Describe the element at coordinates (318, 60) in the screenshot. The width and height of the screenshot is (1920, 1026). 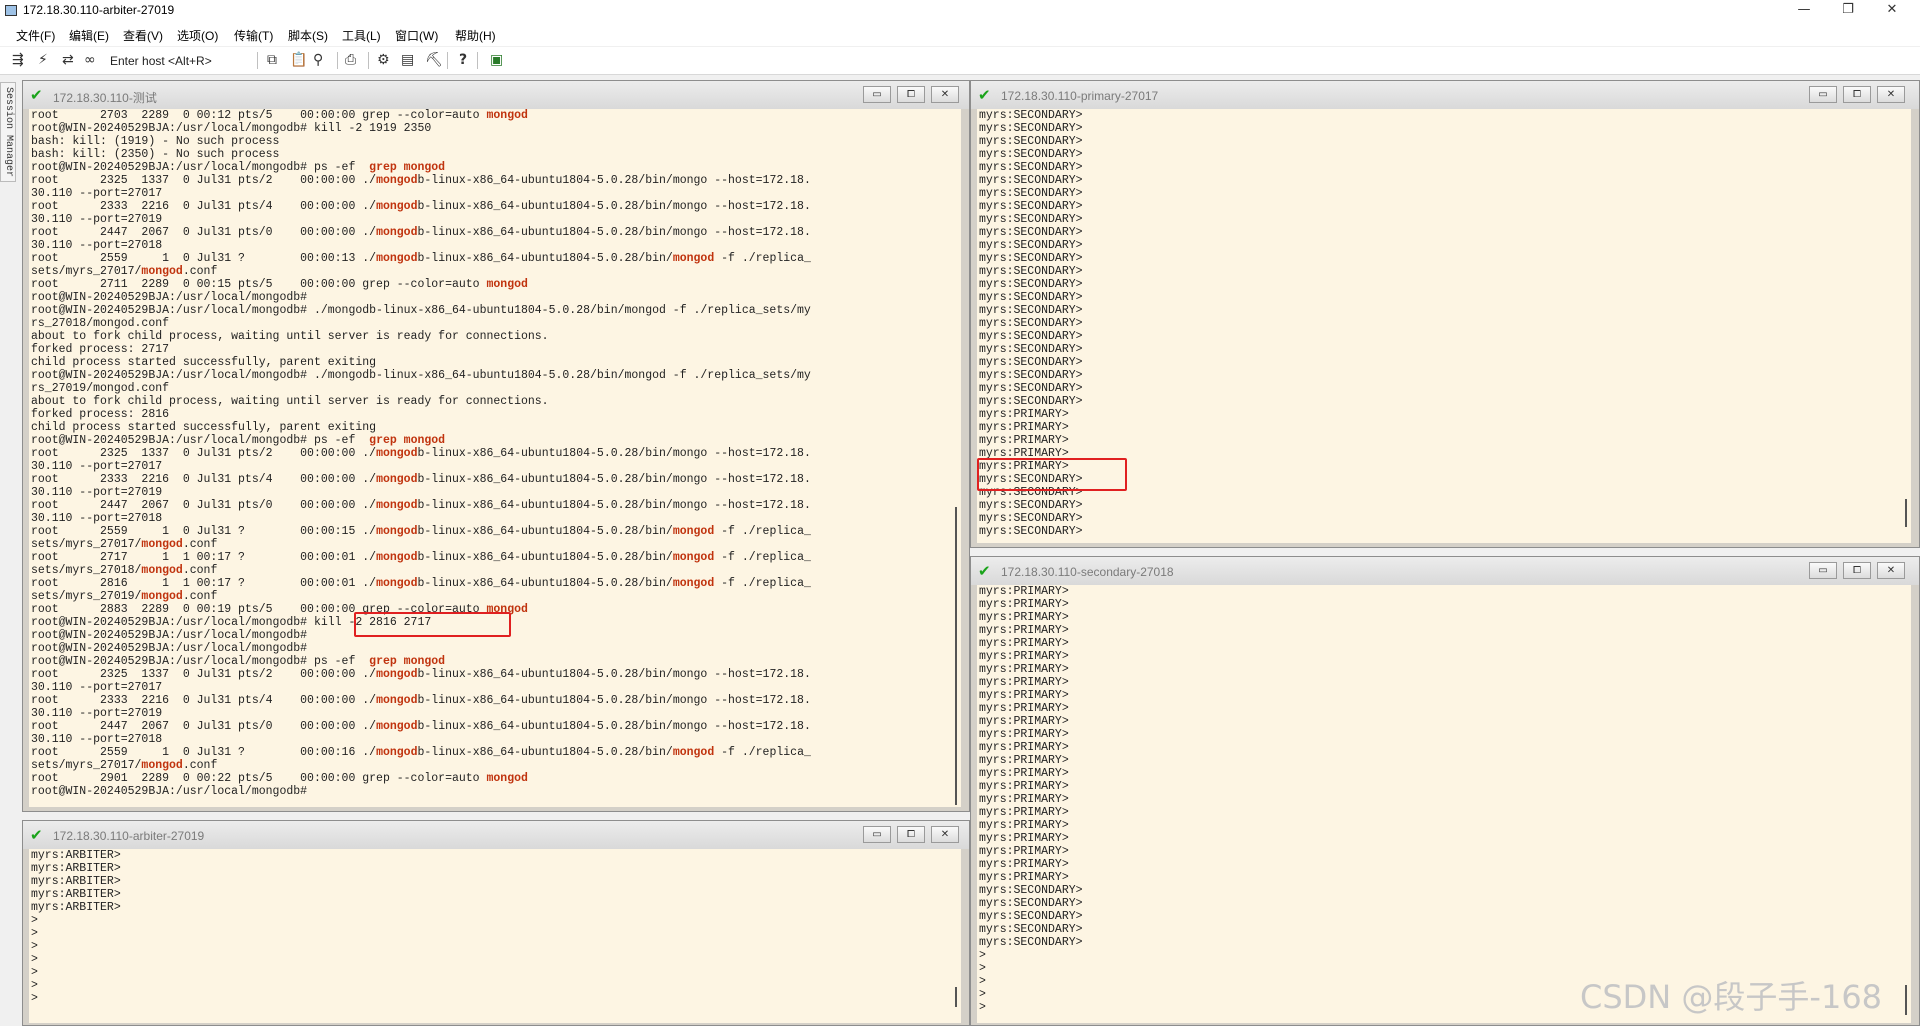
I see `find-icon: ⚲` at that location.